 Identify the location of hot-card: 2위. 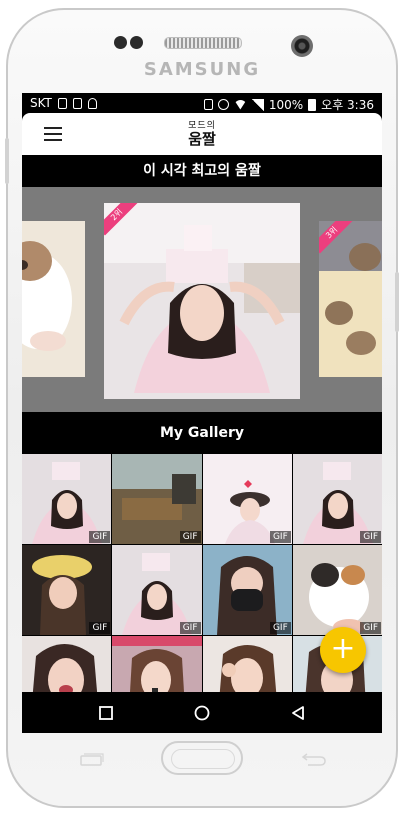
(202, 301).